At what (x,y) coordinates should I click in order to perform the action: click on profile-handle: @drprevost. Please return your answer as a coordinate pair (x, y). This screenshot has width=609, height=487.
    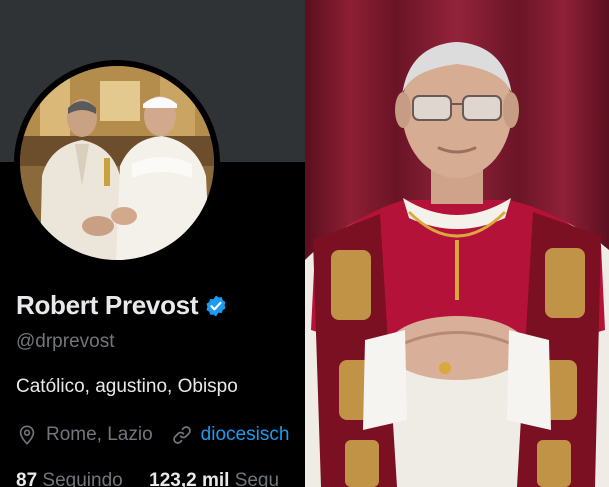
    Looking at the image, I should click on (65, 341).